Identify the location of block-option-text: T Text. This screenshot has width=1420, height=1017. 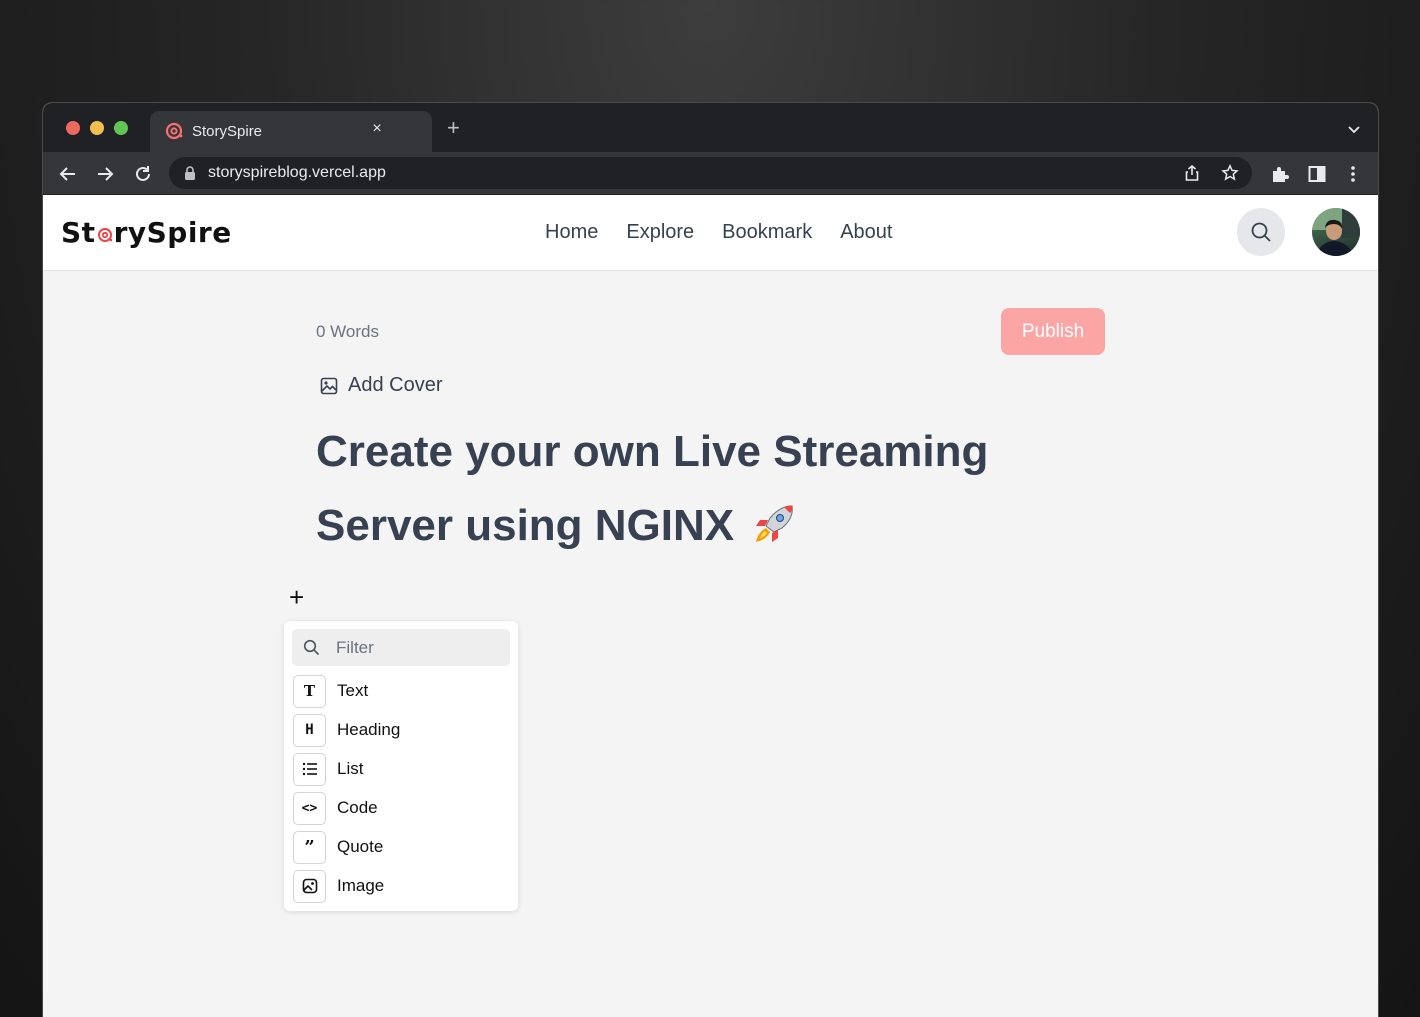
(401, 691).